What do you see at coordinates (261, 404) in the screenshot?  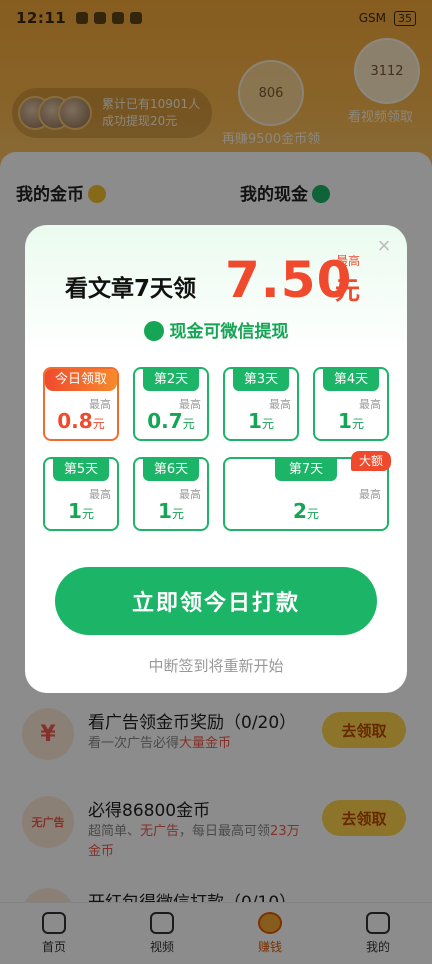 I see `day-card-3: 第3天 最高 1元` at bounding box center [261, 404].